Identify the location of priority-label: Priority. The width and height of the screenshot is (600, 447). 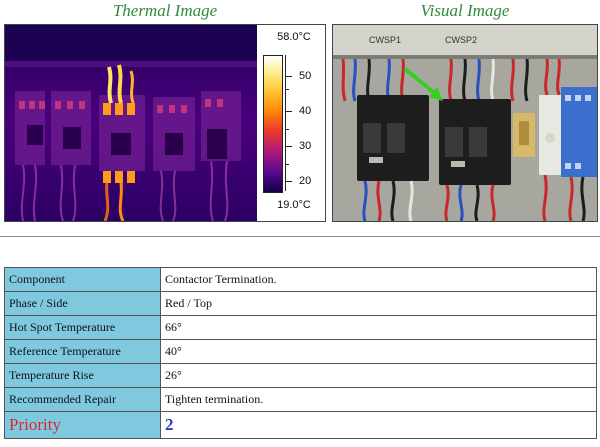
(35, 424).